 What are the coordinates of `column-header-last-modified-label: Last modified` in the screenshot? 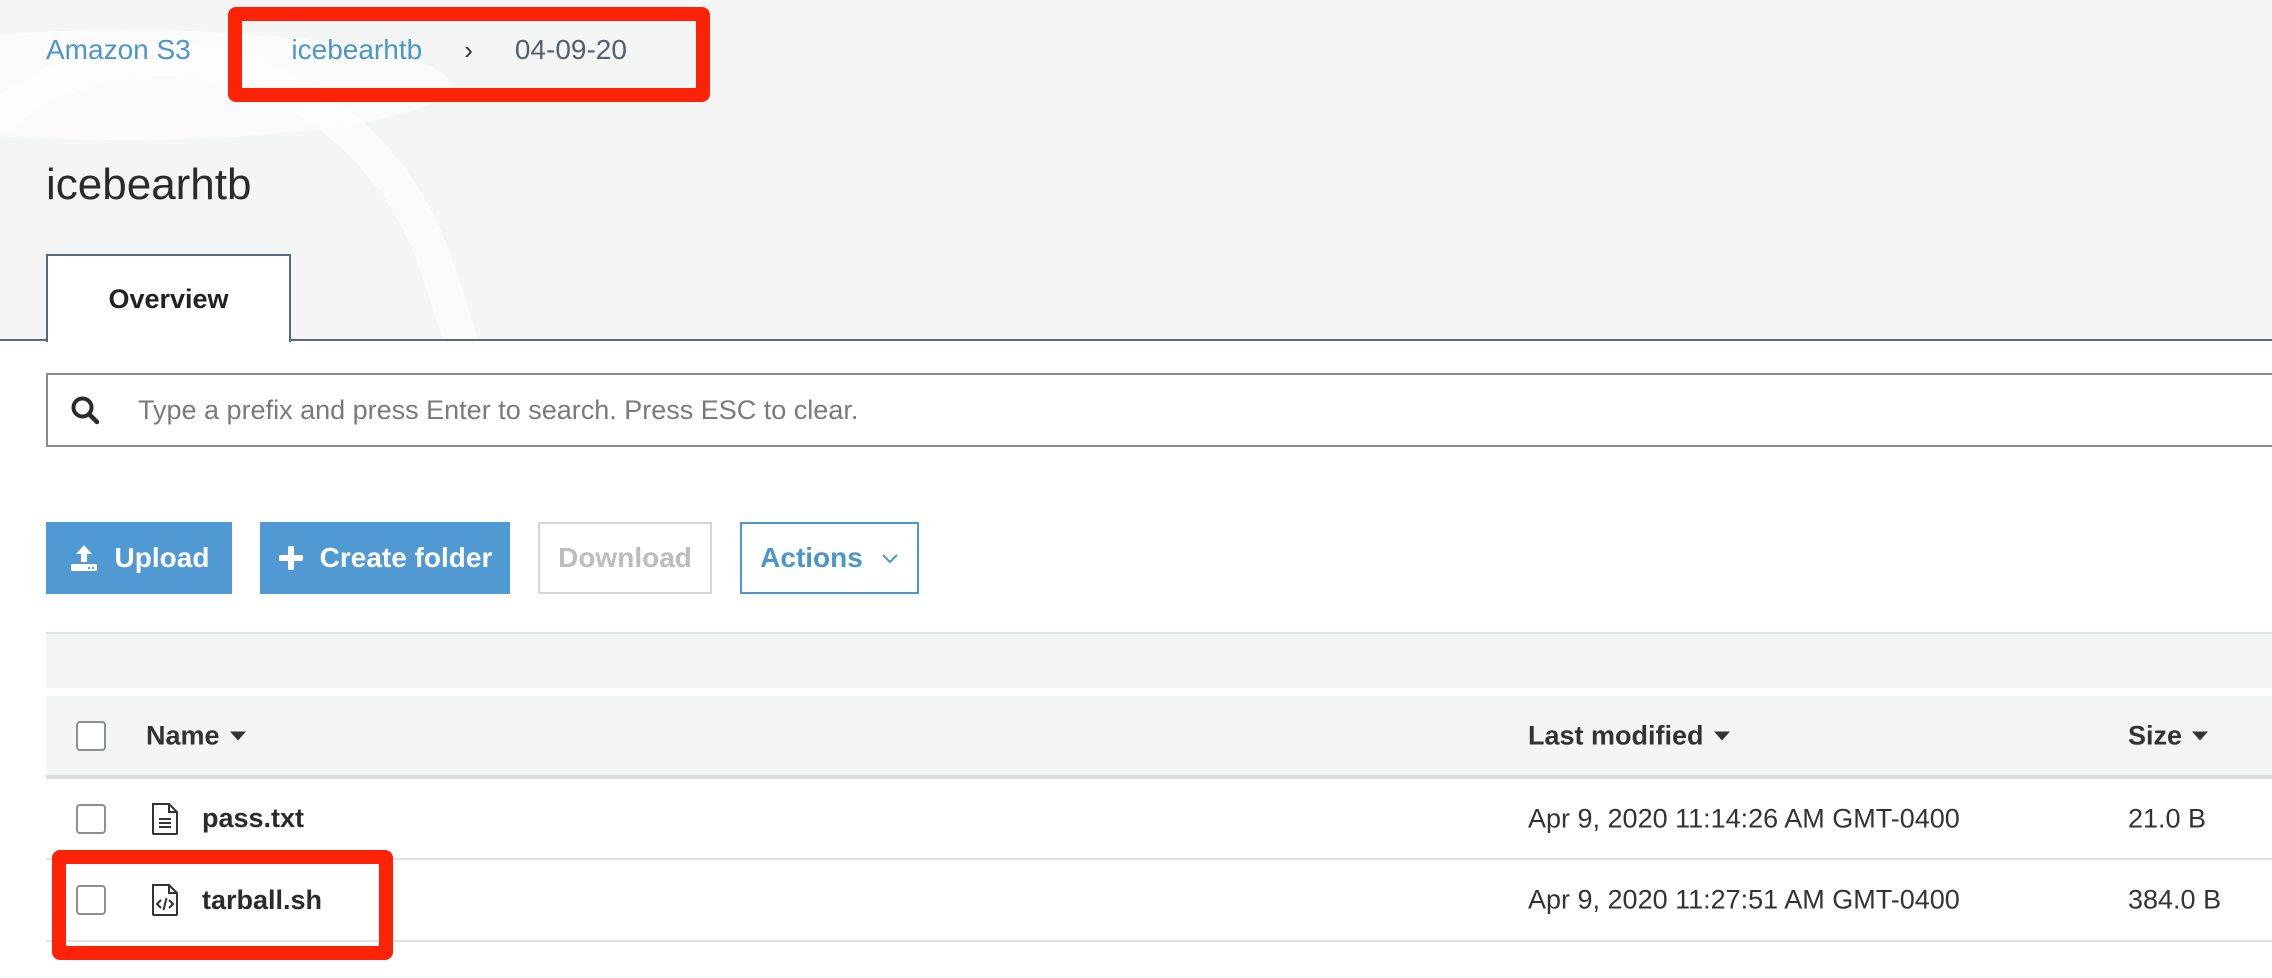 It's located at (1616, 735).